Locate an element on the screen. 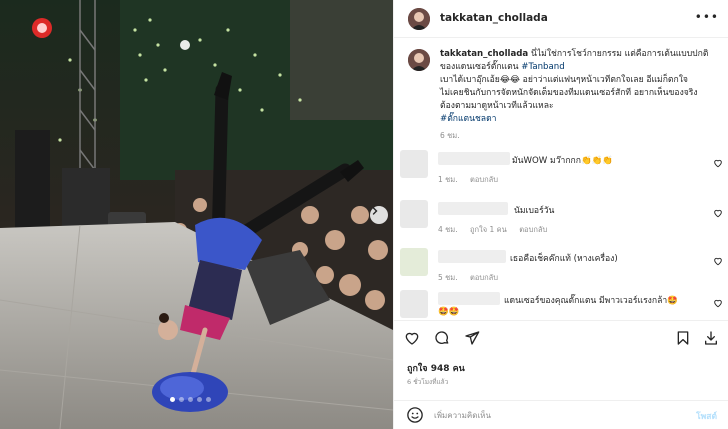 The image size is (728, 429). carousel-indicator is located at coordinates (190, 399).